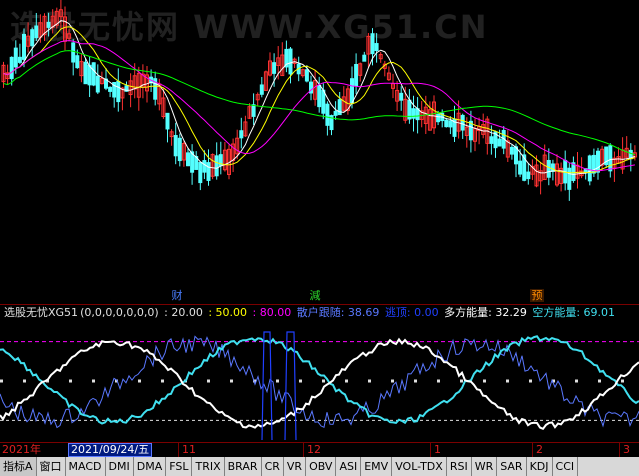 The height and width of the screenshot is (476, 639). Describe the element at coordinates (120, 466) in the screenshot. I see `tab-dmi: DMI` at that location.